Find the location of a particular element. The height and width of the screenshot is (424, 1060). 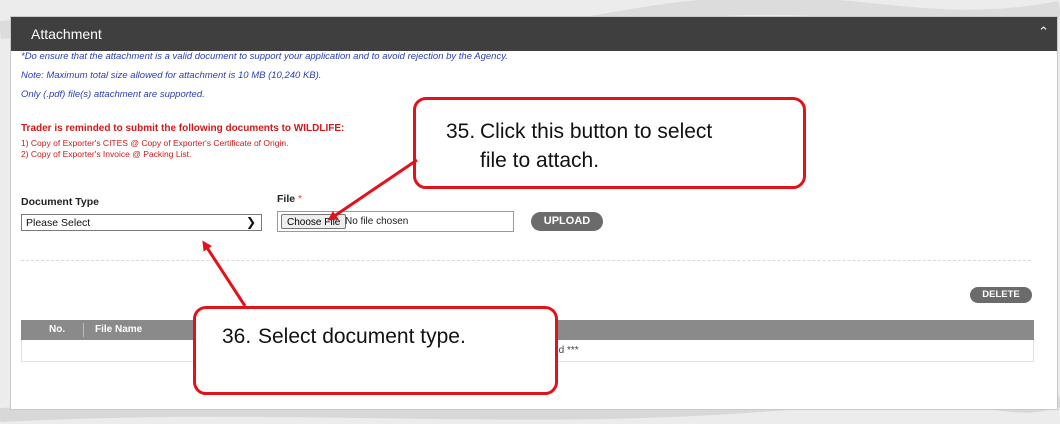

chevron-up-icon: ⌃ is located at coordinates (1043, 32).